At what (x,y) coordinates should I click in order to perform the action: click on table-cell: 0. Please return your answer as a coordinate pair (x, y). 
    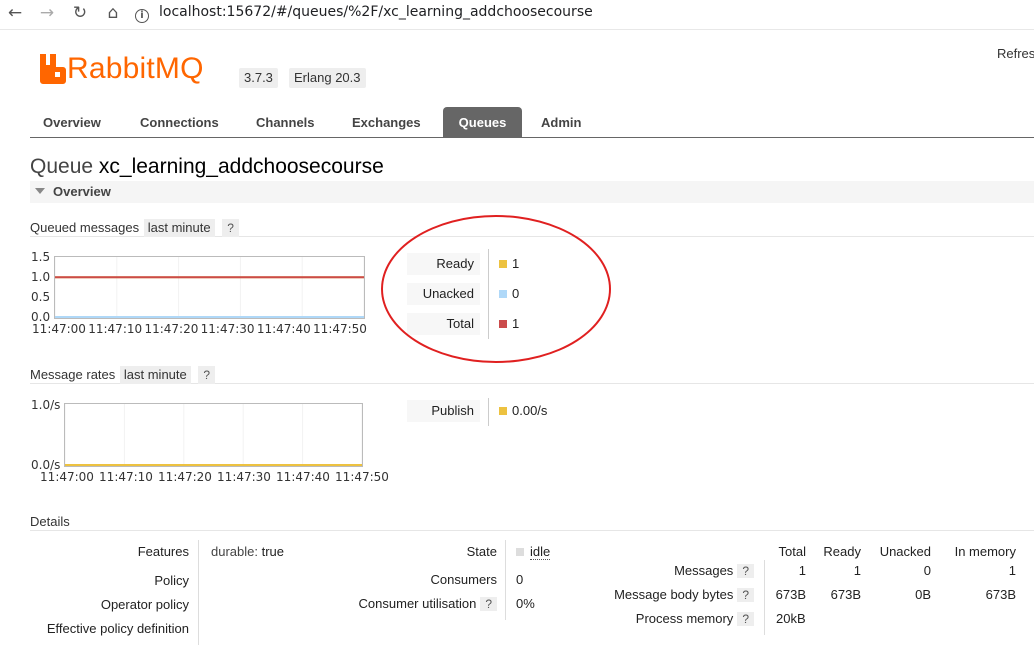
    Looking at the image, I should click on (927, 570).